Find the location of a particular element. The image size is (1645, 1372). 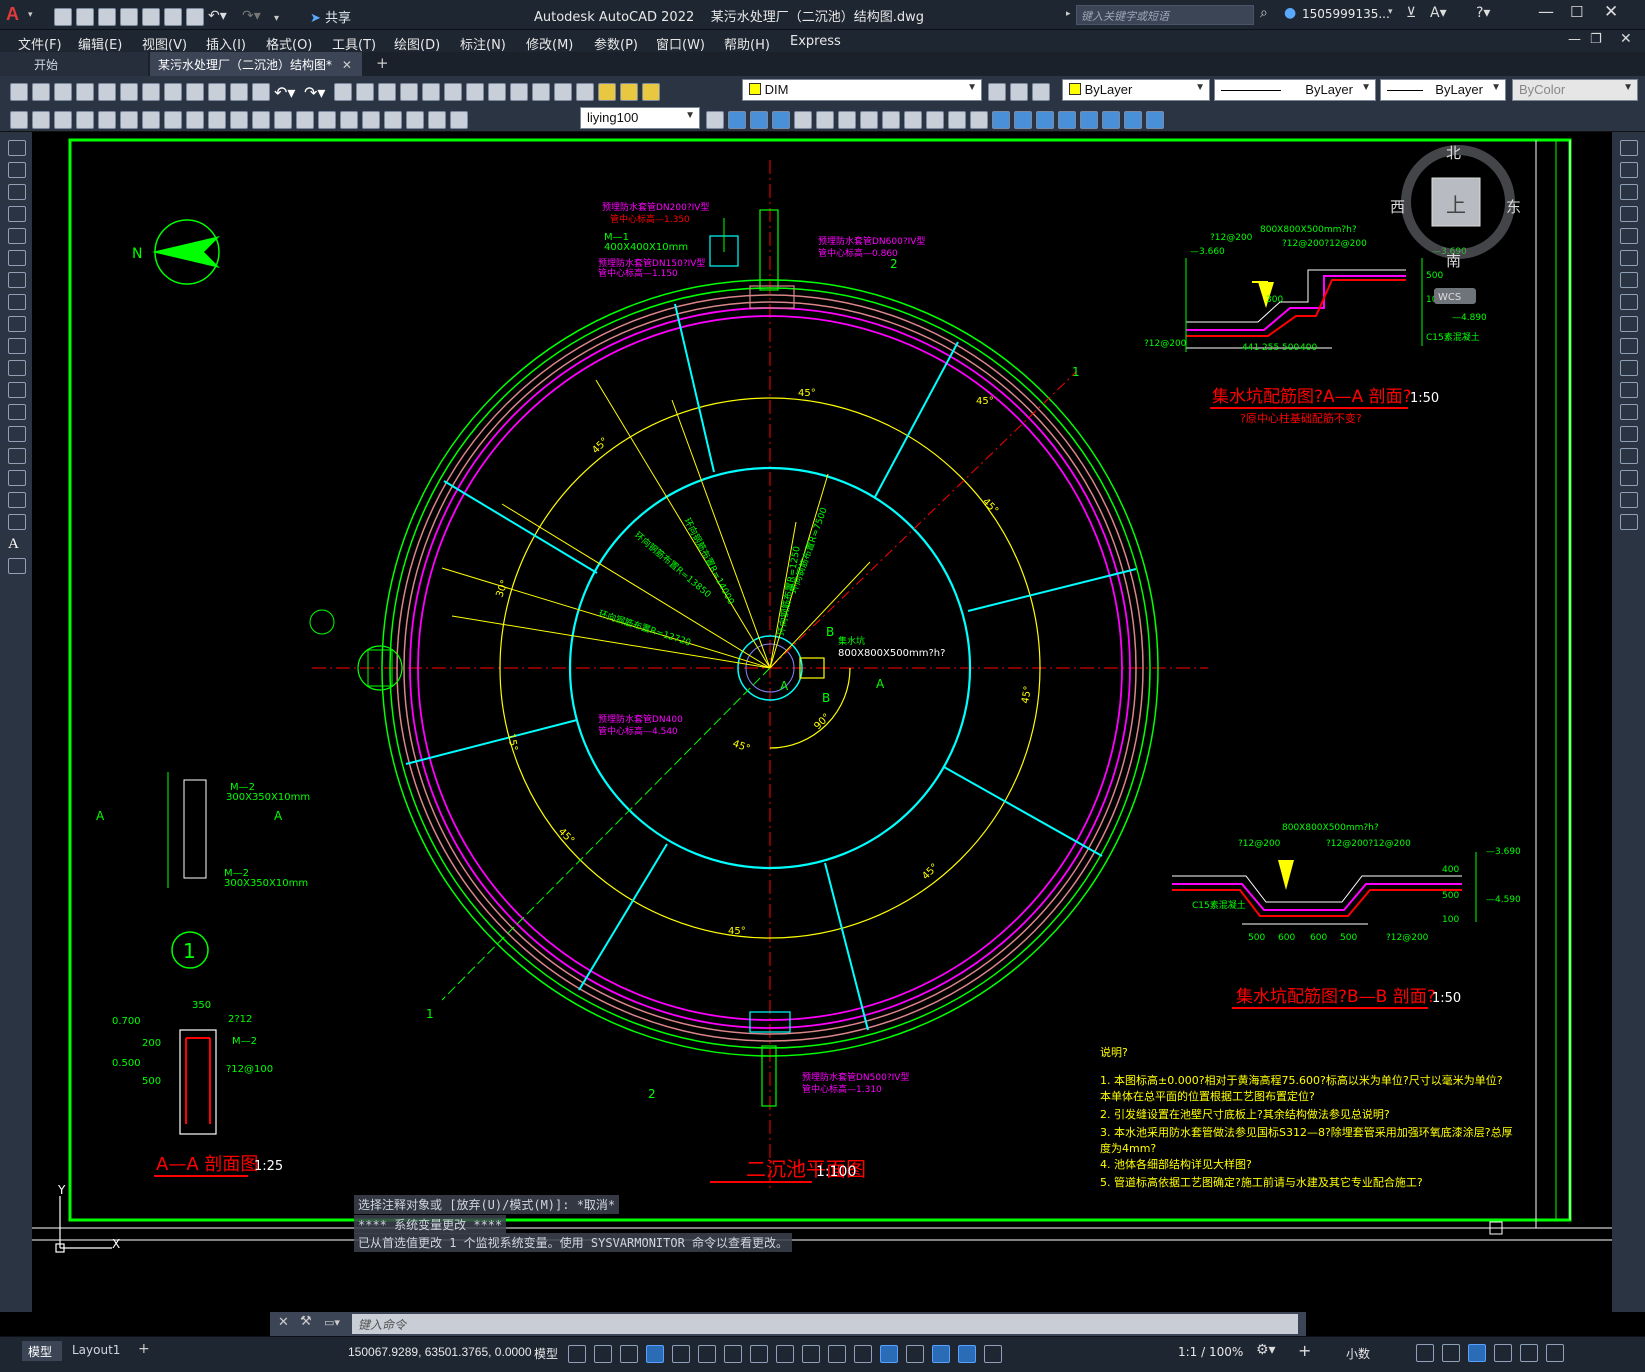

view-left-icon is located at coordinates (1045, 119).